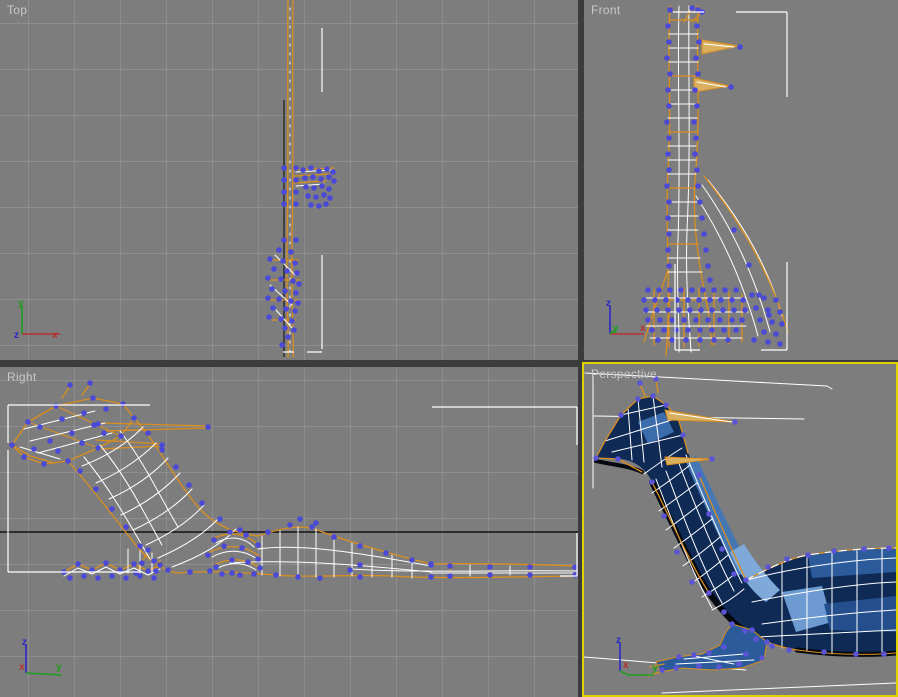 Image resolution: width=898 pixels, height=697 pixels. I want to click on viewport-perspective-label: Perspective, so click(624, 374).